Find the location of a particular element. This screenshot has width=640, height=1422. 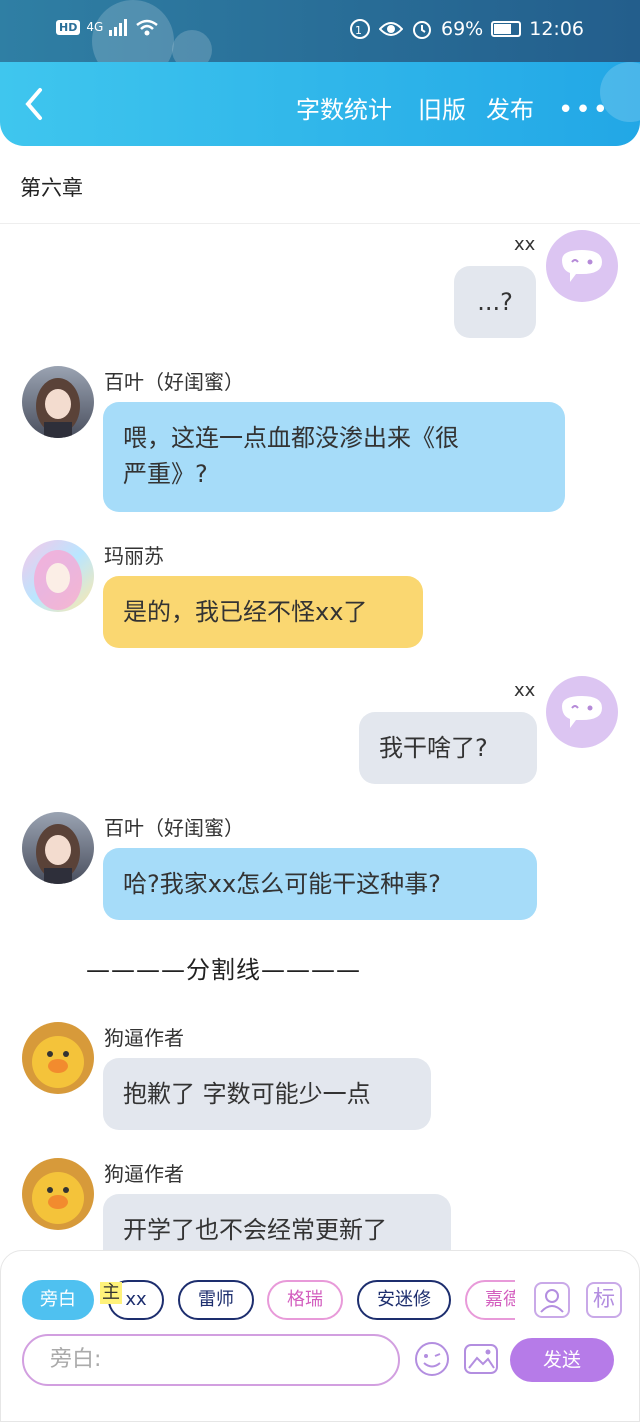

back-button is located at coordinates (37, 104).